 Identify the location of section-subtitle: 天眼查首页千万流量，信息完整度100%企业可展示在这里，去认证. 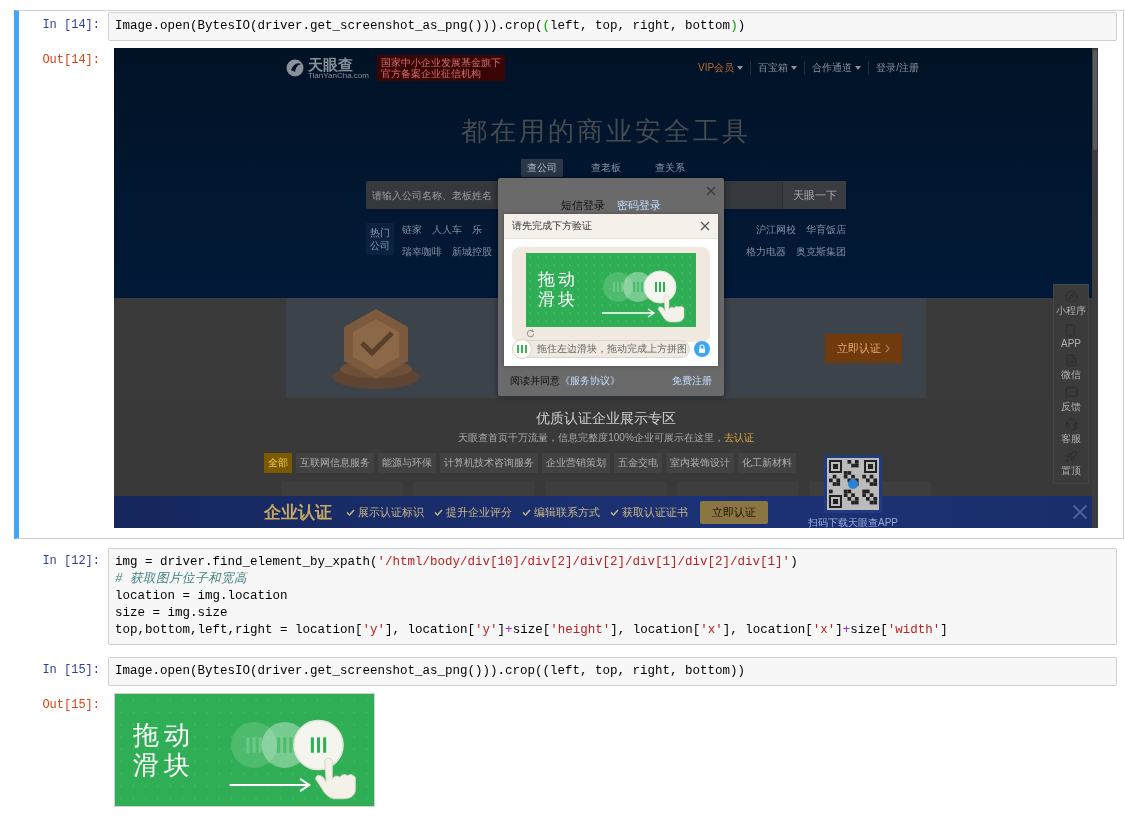
(606, 438).